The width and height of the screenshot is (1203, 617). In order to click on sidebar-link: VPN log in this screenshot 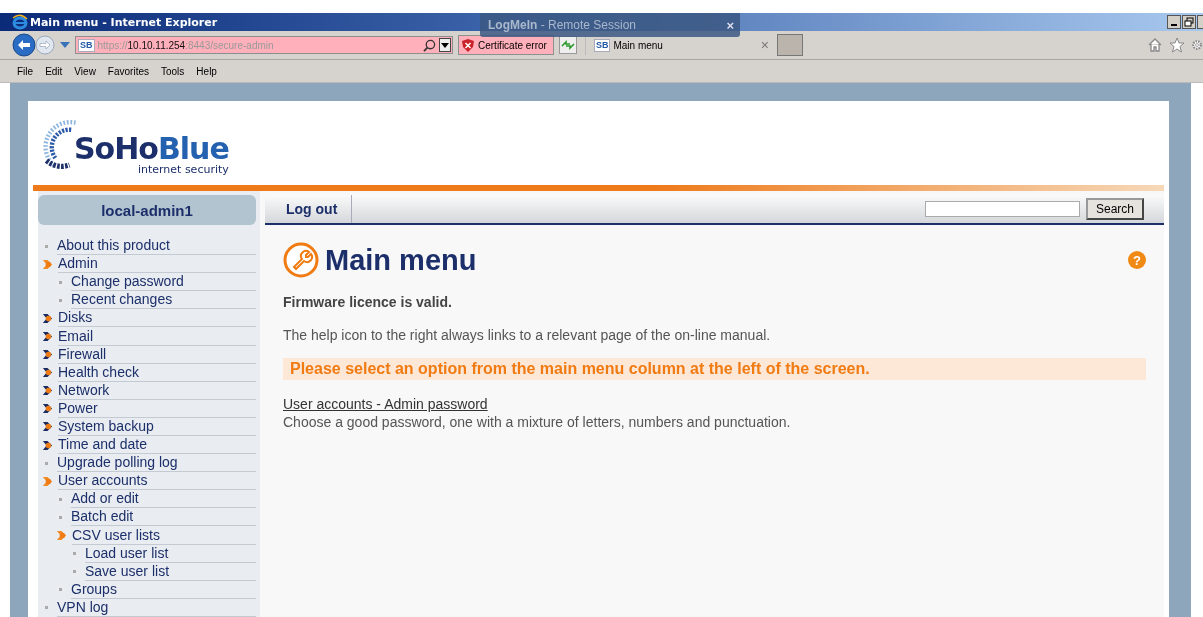, I will do `click(156, 607)`.